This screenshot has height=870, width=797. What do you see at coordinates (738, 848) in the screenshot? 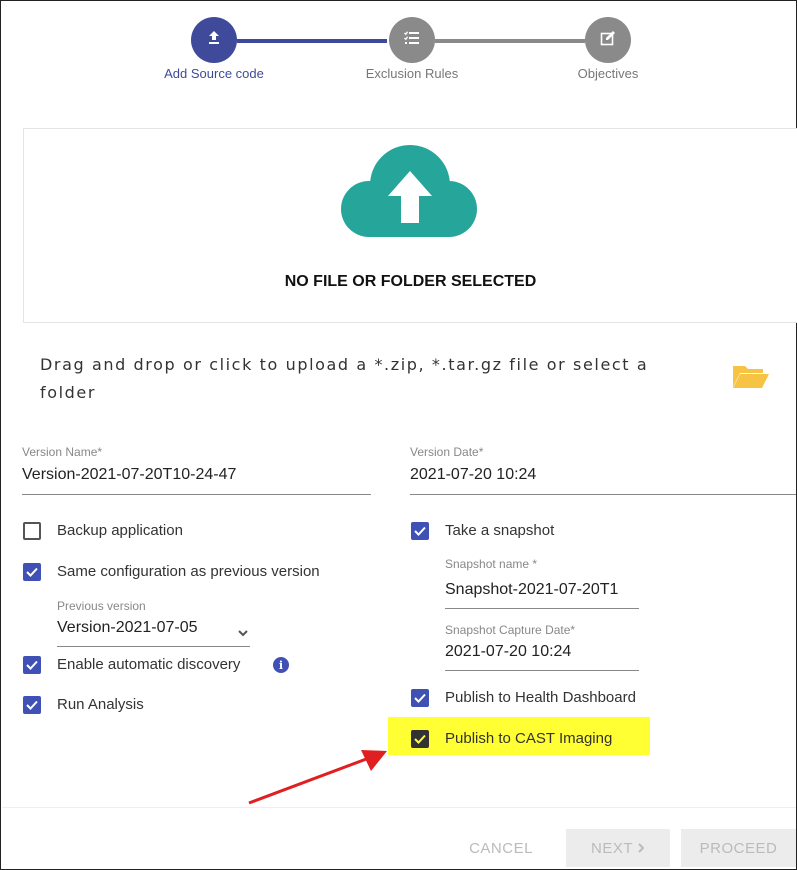
I see `proceed-button: PROCEED` at bounding box center [738, 848].